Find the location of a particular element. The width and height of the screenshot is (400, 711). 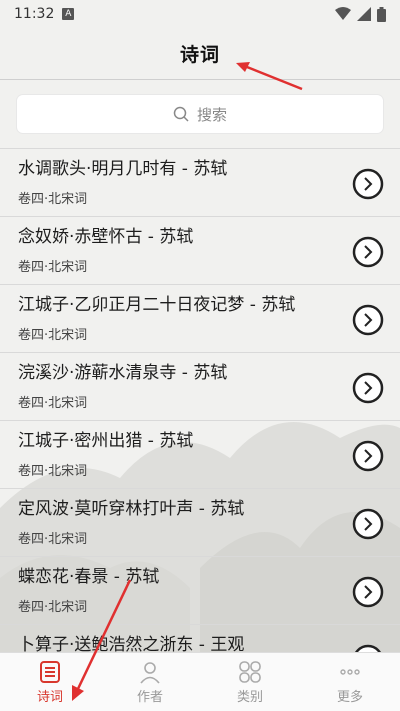

list-item: 江城子·乙卯正月二十日夜记梦 - 苏轼 卷四·北宋词 is located at coordinates (200, 318).